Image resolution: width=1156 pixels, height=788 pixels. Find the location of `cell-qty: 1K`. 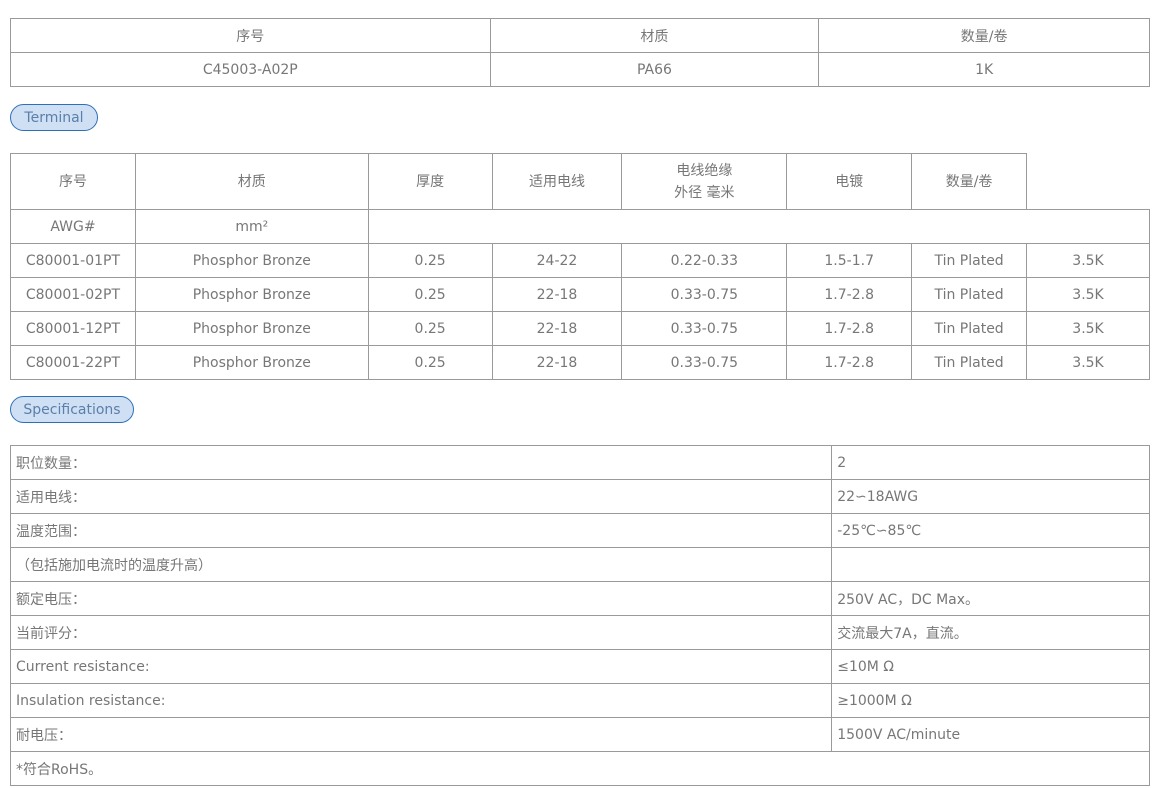

cell-qty: 1K is located at coordinates (984, 69).